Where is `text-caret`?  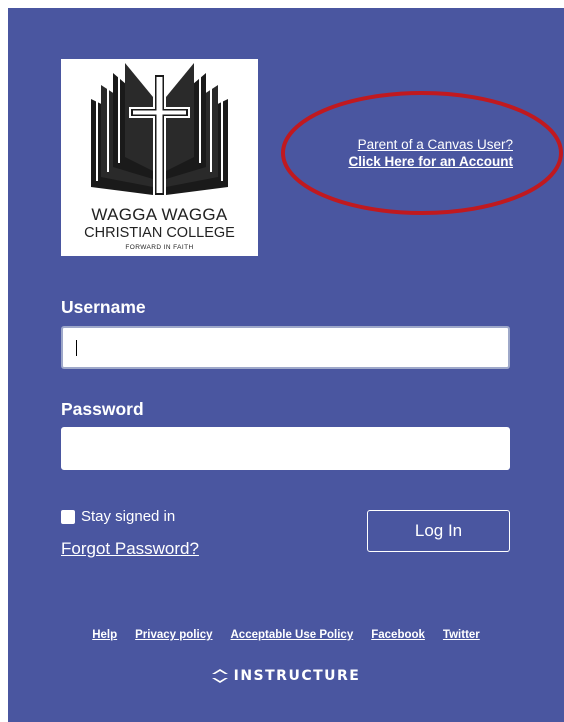 text-caret is located at coordinates (76, 348).